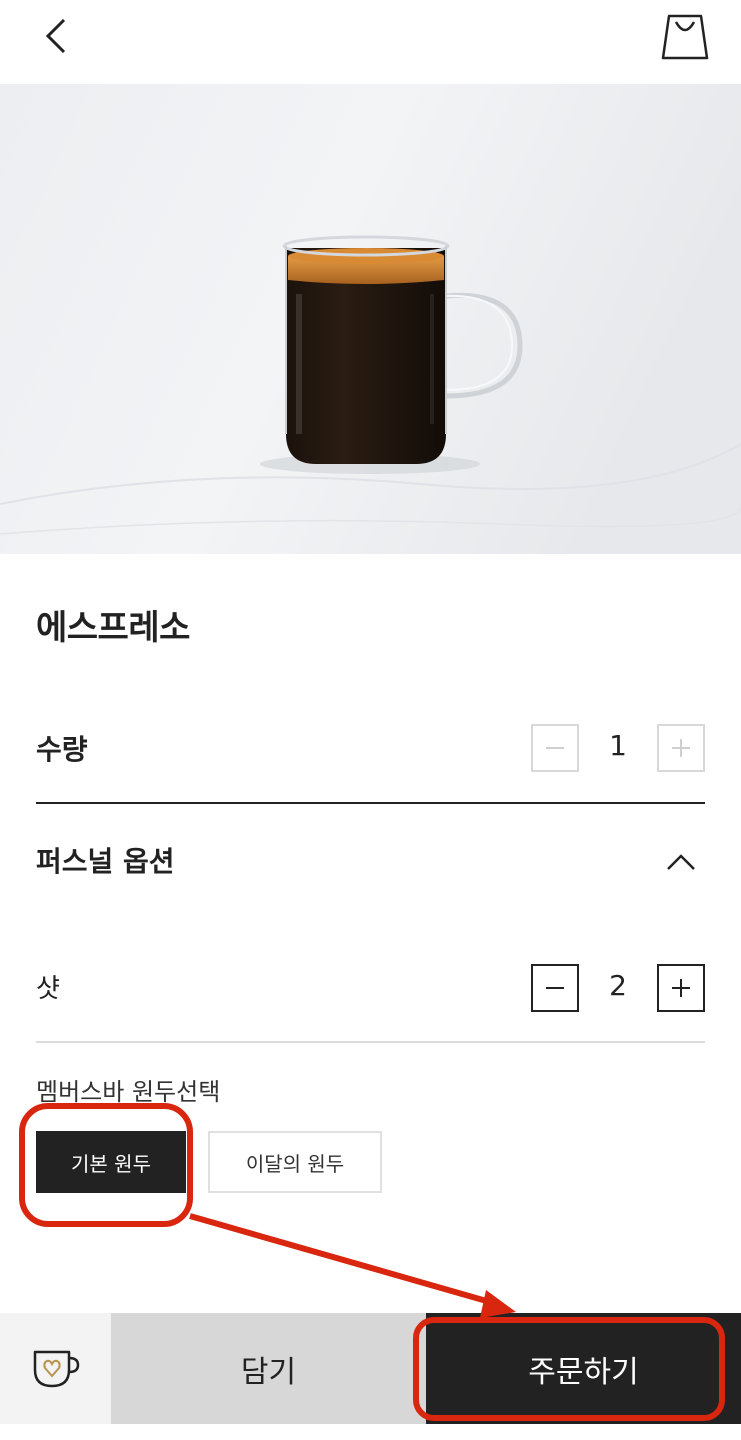 The image size is (741, 1440). I want to click on heart-cup-icon, so click(56, 1368).